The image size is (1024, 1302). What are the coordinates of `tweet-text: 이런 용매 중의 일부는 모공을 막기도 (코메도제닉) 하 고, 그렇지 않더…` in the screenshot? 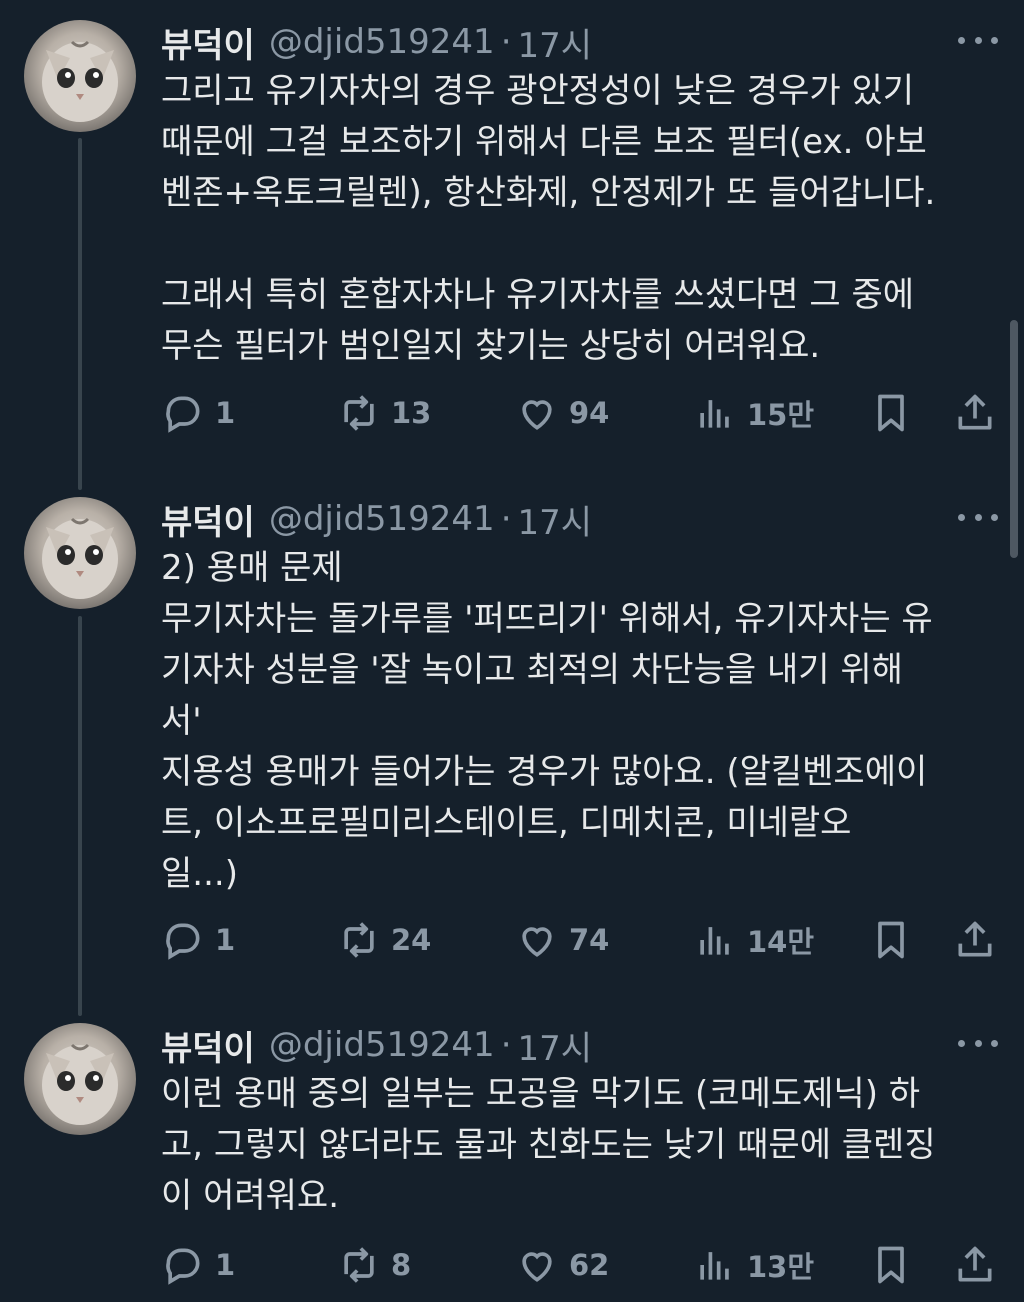 It's located at (581, 1145).